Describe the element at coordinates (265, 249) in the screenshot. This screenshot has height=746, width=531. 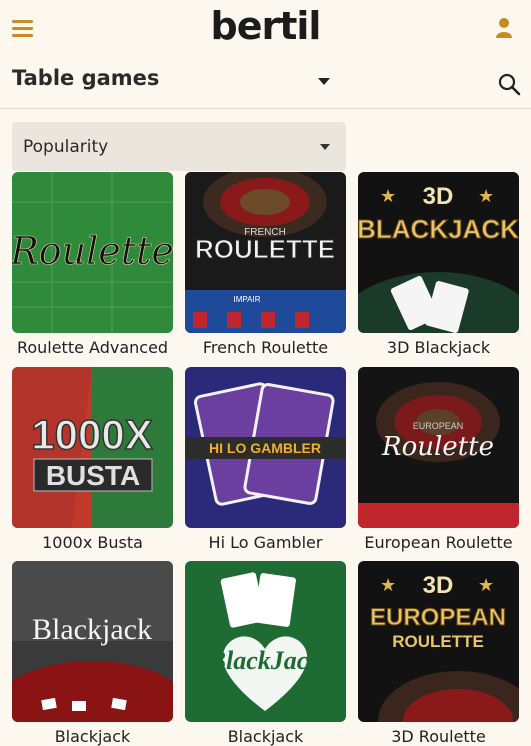
I see `thumb-title: ROULETTE` at that location.